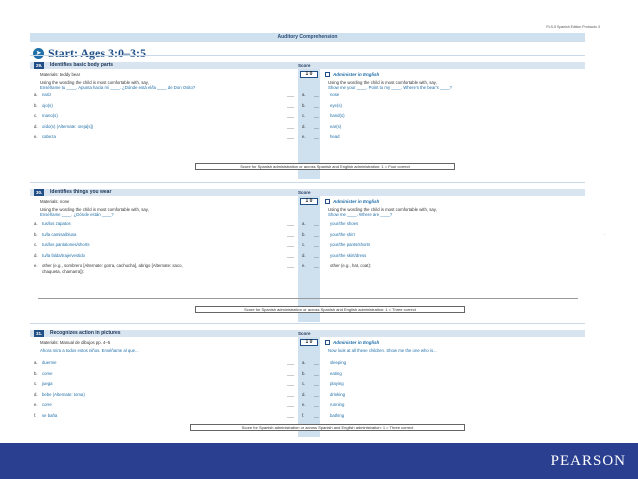 The image size is (638, 479). Describe the element at coordinates (59, 234) in the screenshot. I see `option-spanish: tu/la camisa/blusa` at that location.